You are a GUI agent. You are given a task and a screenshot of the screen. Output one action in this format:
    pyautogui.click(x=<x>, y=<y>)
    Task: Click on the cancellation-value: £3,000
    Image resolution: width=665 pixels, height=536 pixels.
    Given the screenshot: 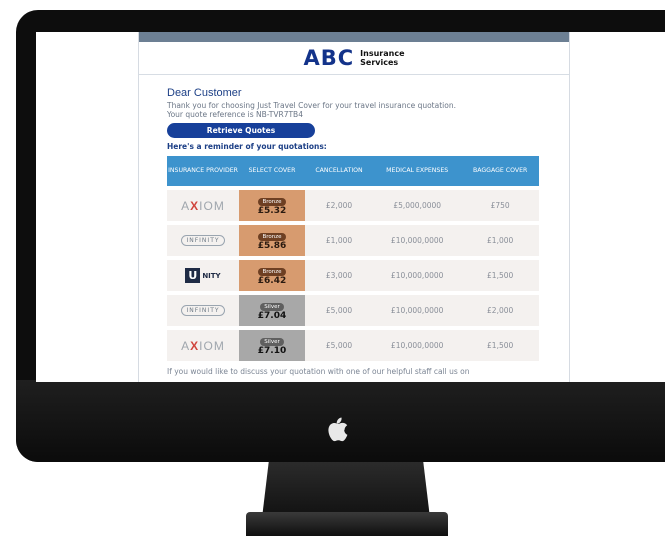 What is the action you would take?
    pyautogui.click(x=339, y=275)
    